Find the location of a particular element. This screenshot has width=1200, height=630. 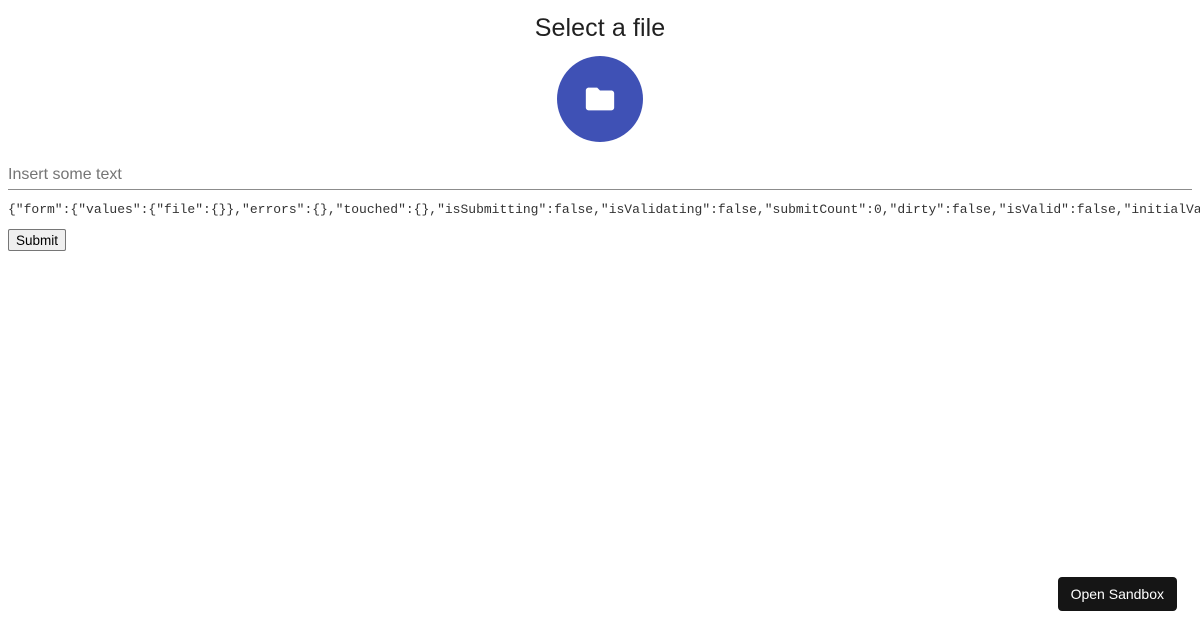

text-input is located at coordinates (600, 175).